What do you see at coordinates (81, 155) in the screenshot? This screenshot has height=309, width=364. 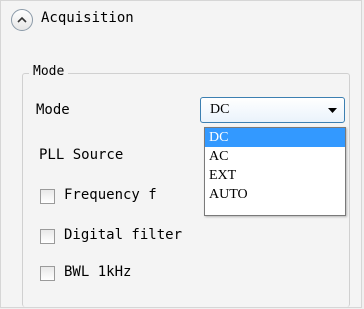 I see `pll-source-label: PLL Source` at bounding box center [81, 155].